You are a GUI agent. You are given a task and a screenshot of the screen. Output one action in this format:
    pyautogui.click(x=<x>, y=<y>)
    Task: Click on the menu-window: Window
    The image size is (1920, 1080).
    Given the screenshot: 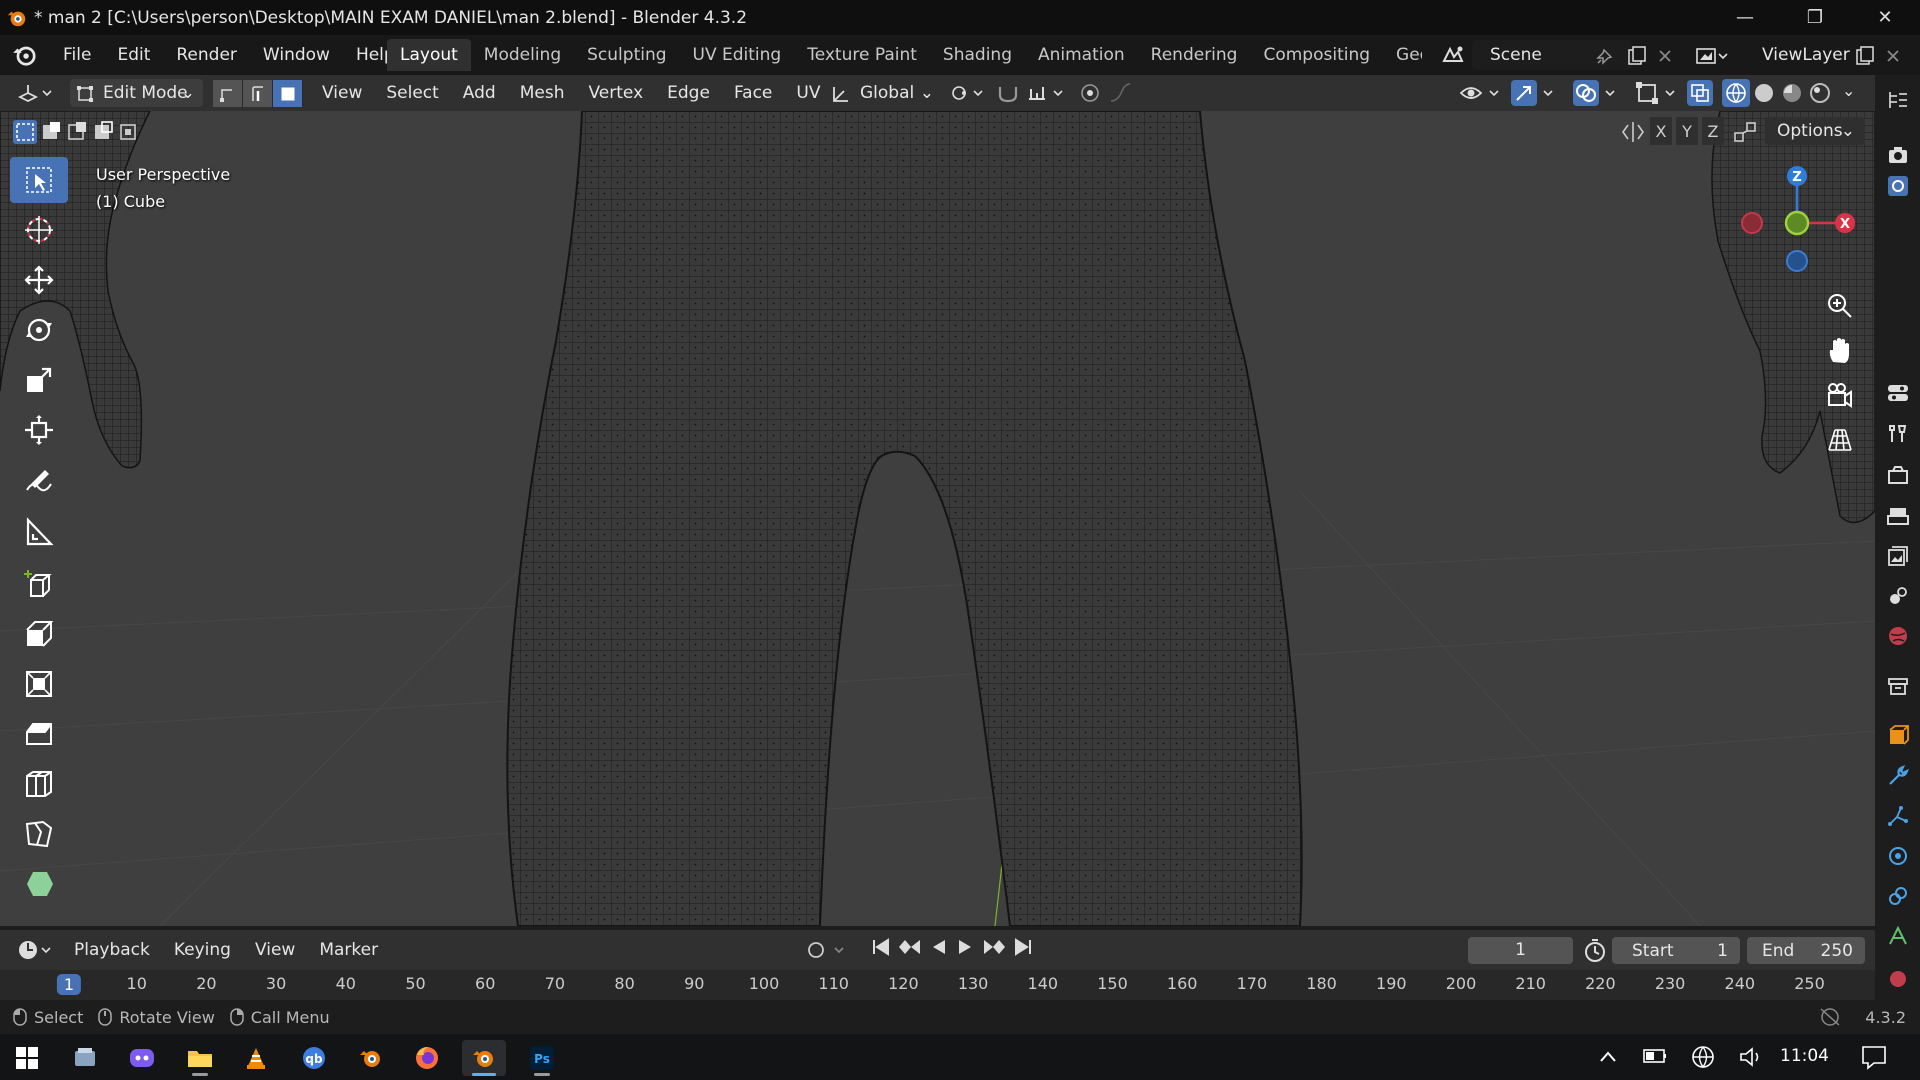 What is the action you would take?
    pyautogui.click(x=296, y=55)
    